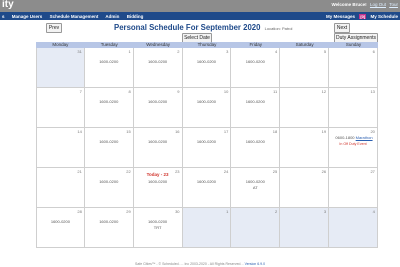 This screenshot has height=267, width=400. What do you see at coordinates (275, 91) in the screenshot?
I see `day-number: 11` at bounding box center [275, 91].